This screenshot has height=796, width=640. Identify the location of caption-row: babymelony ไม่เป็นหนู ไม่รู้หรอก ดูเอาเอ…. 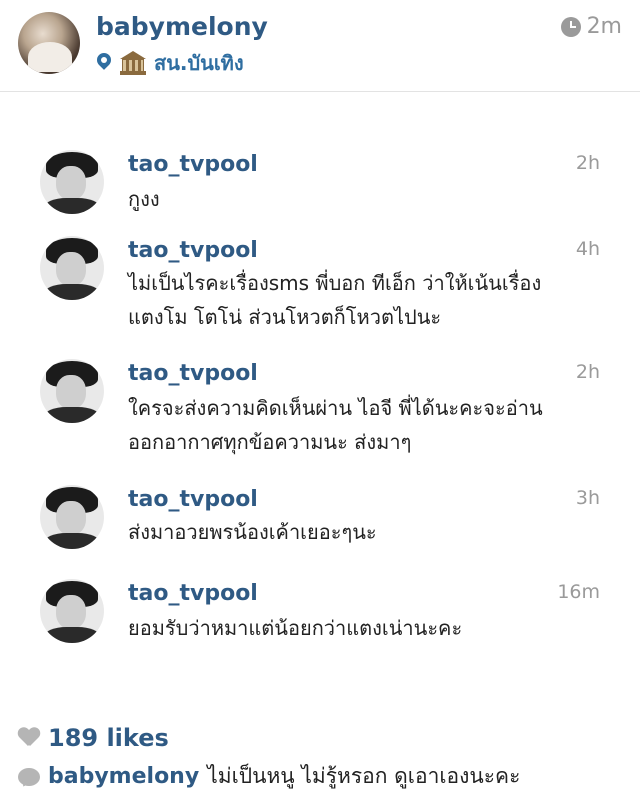
(269, 776).